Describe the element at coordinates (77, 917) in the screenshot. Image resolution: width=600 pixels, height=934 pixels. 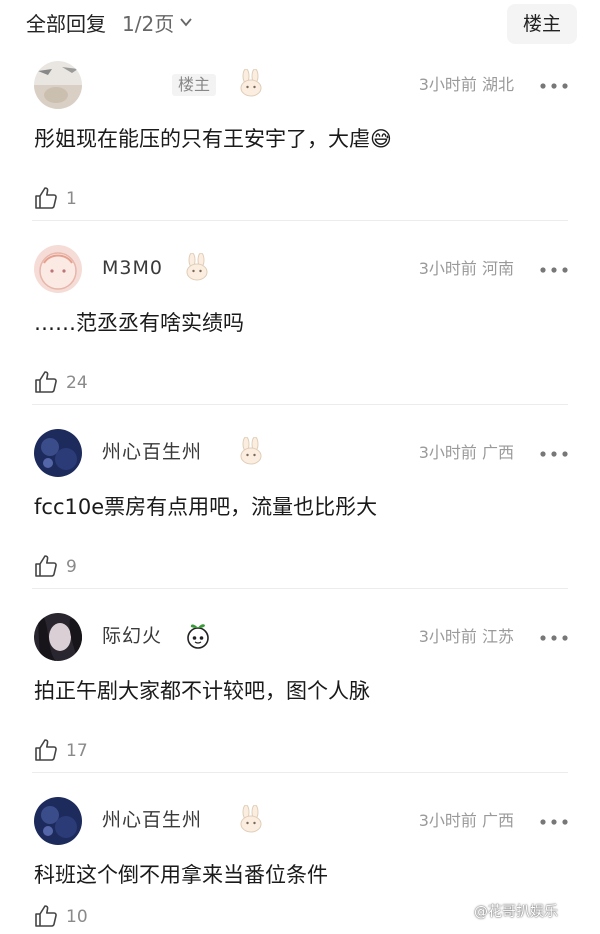
I see `like-count: 10` at that location.